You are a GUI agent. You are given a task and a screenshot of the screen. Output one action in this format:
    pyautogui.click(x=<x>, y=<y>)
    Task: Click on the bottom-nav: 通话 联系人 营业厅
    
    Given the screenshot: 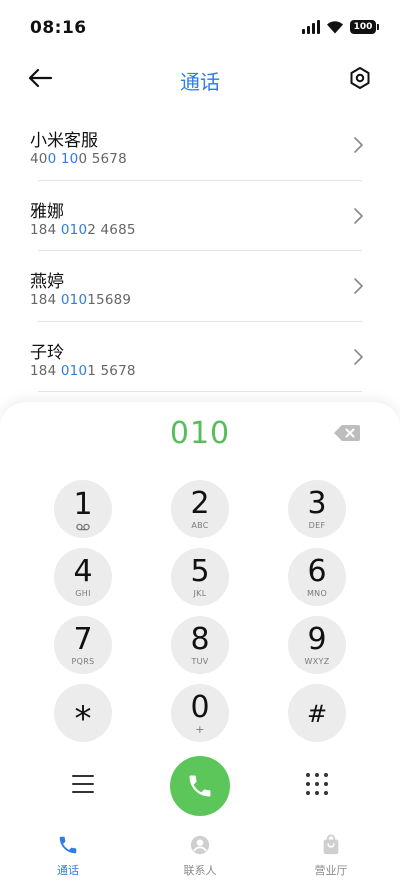 What is the action you would take?
    pyautogui.click(x=200, y=855)
    